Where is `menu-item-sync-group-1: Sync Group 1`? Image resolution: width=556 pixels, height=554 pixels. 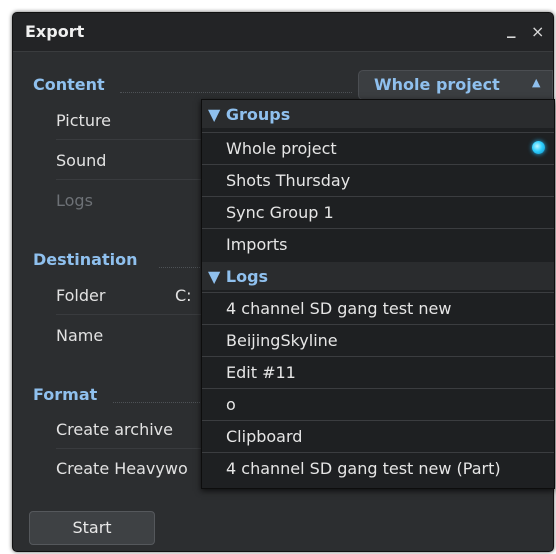 menu-item-sync-group-1: Sync Group 1 is located at coordinates (378, 212).